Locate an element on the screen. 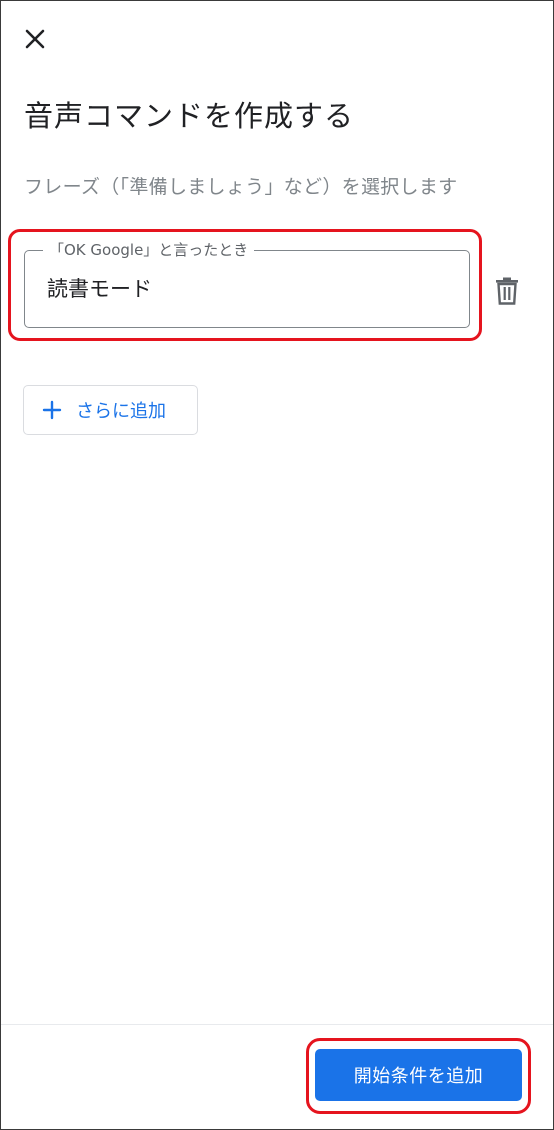 Image resolution: width=554 pixels, height=1130 pixels. add-starter-label: 開始条件を追加 is located at coordinates (418, 1076).